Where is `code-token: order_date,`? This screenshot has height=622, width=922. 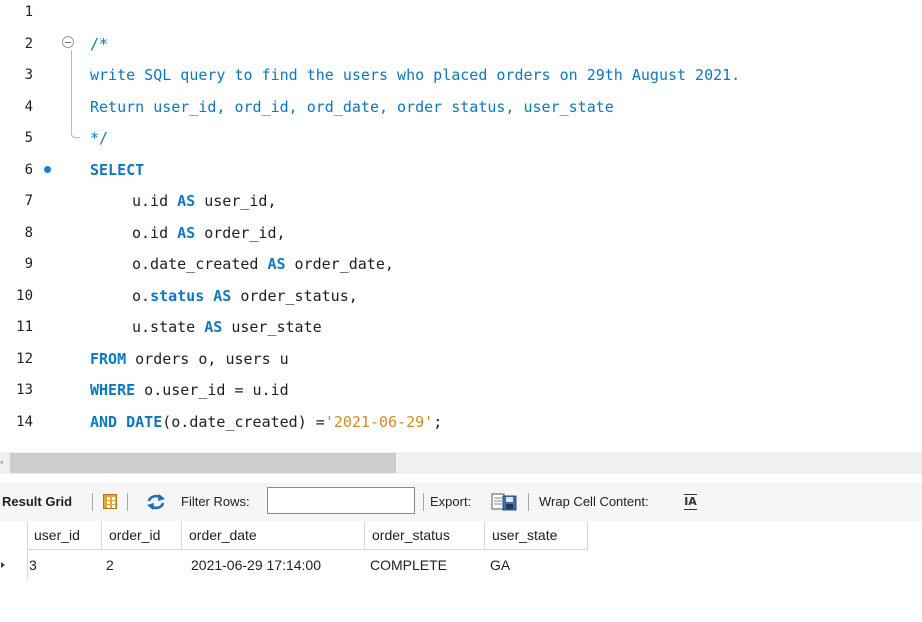 code-token: order_date, is located at coordinates (339, 264).